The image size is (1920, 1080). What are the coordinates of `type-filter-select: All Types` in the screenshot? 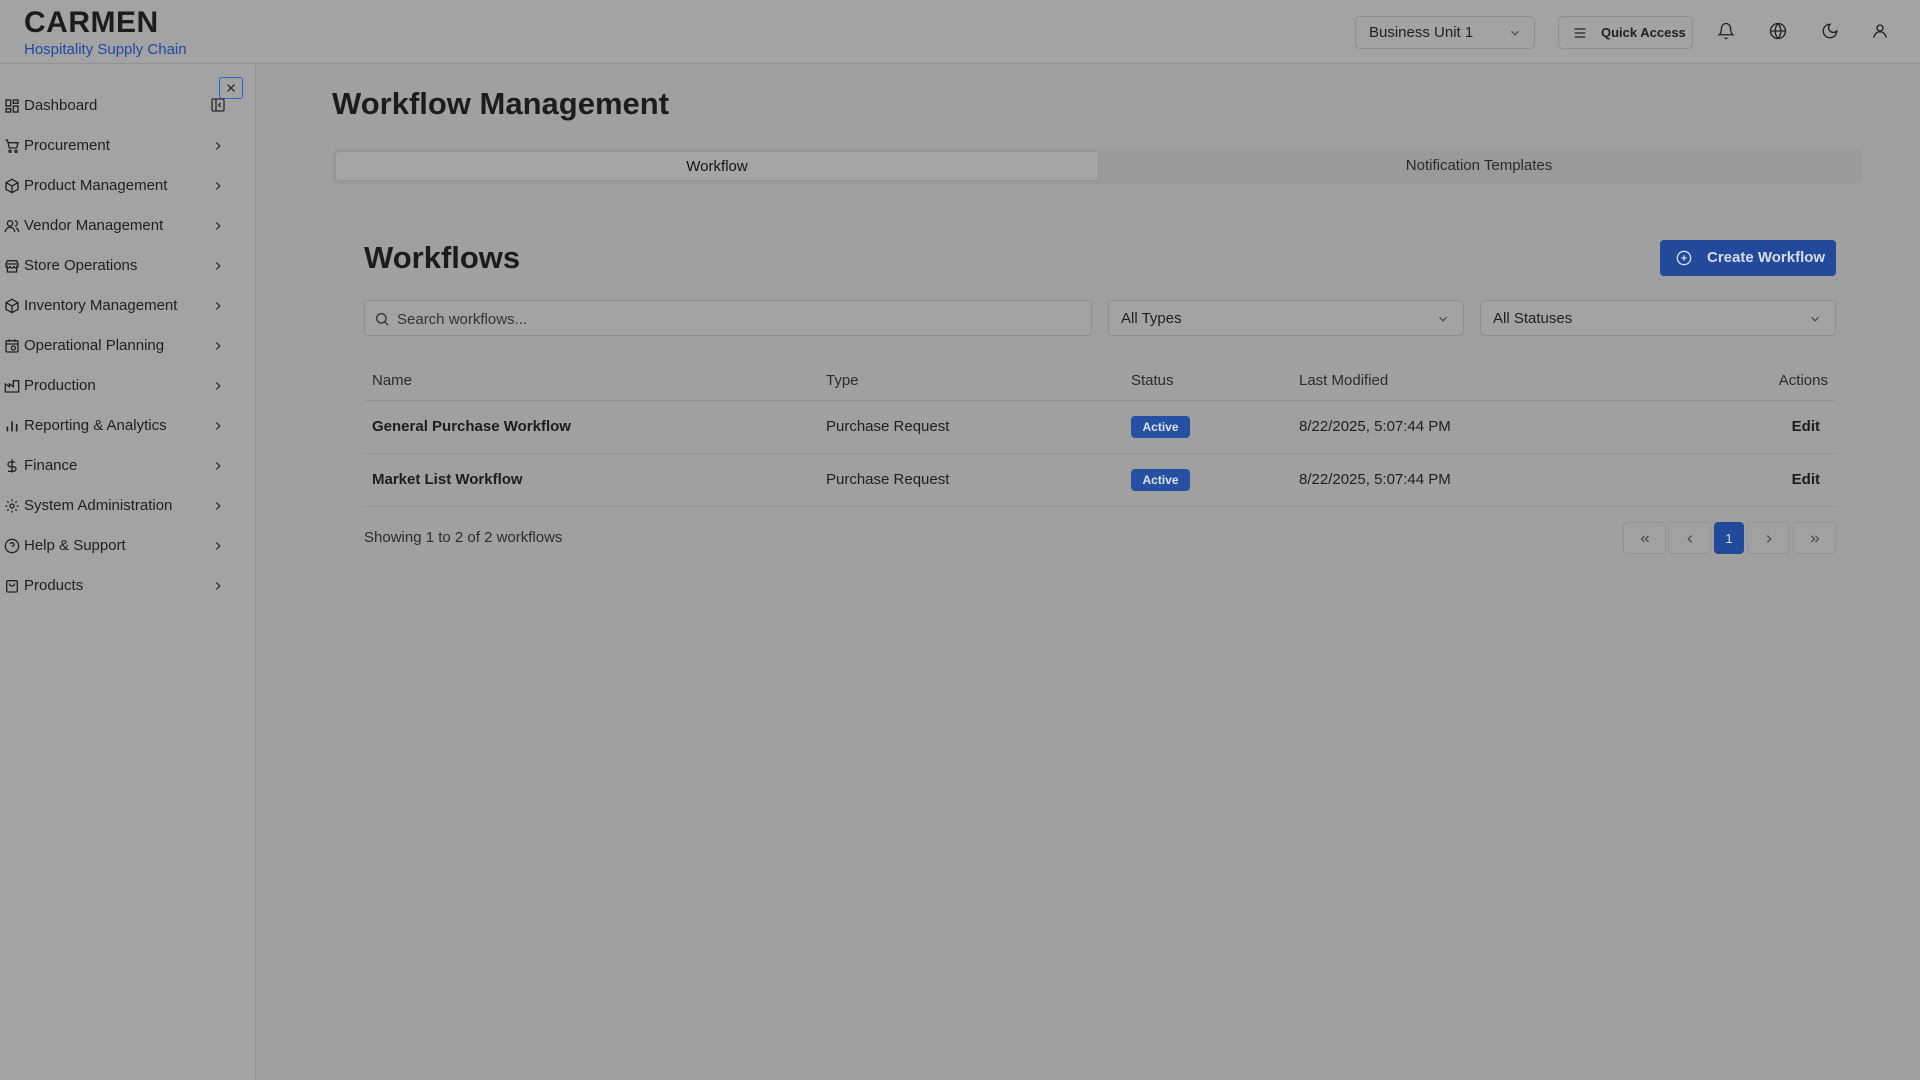 It's located at (1286, 318).